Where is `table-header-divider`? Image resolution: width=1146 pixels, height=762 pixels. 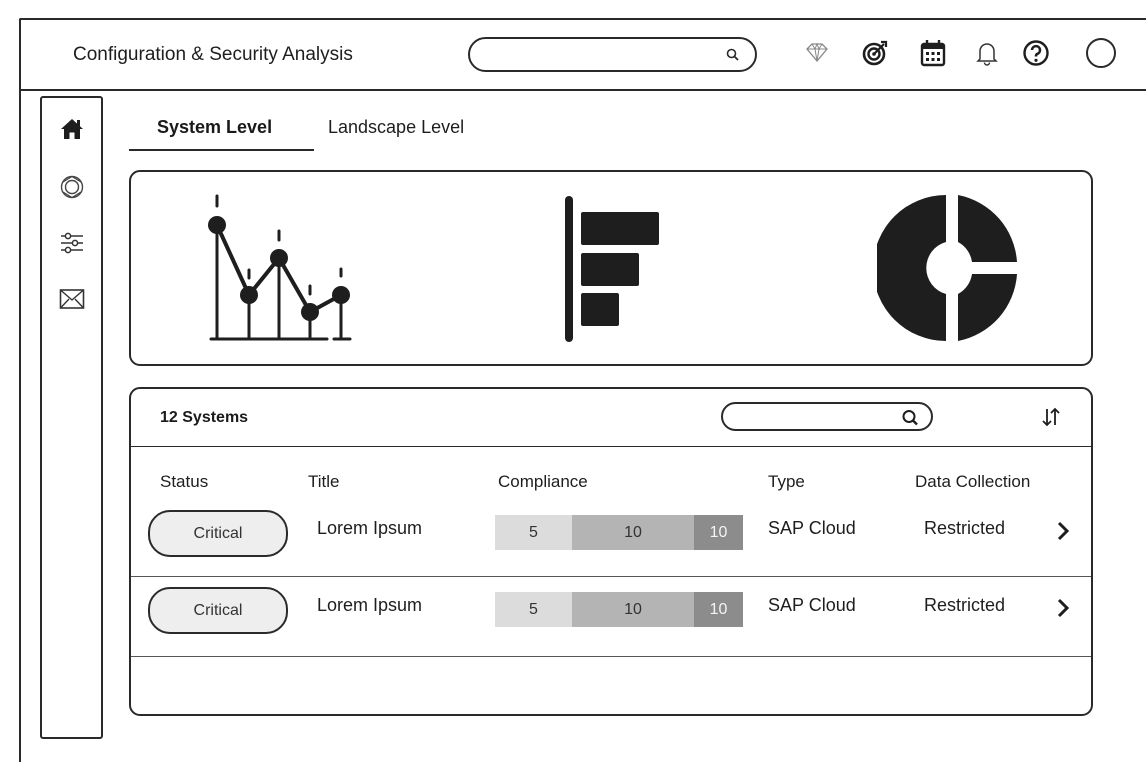 table-header-divider is located at coordinates (611, 446).